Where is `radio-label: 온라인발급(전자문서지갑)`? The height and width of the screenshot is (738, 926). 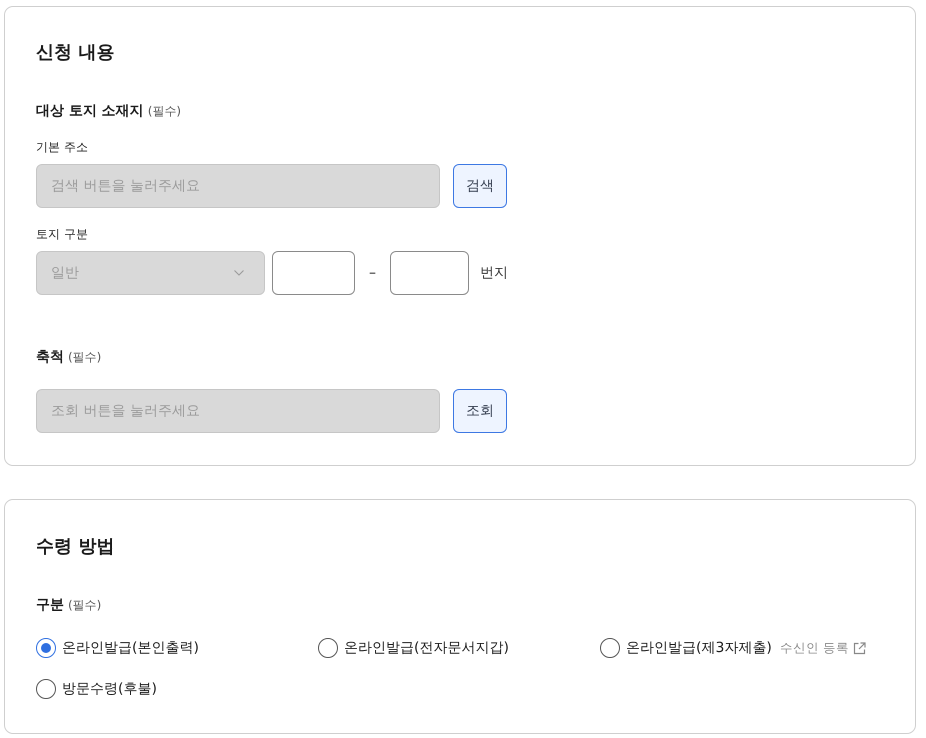 radio-label: 온라인발급(전자문서지갑) is located at coordinates (426, 648).